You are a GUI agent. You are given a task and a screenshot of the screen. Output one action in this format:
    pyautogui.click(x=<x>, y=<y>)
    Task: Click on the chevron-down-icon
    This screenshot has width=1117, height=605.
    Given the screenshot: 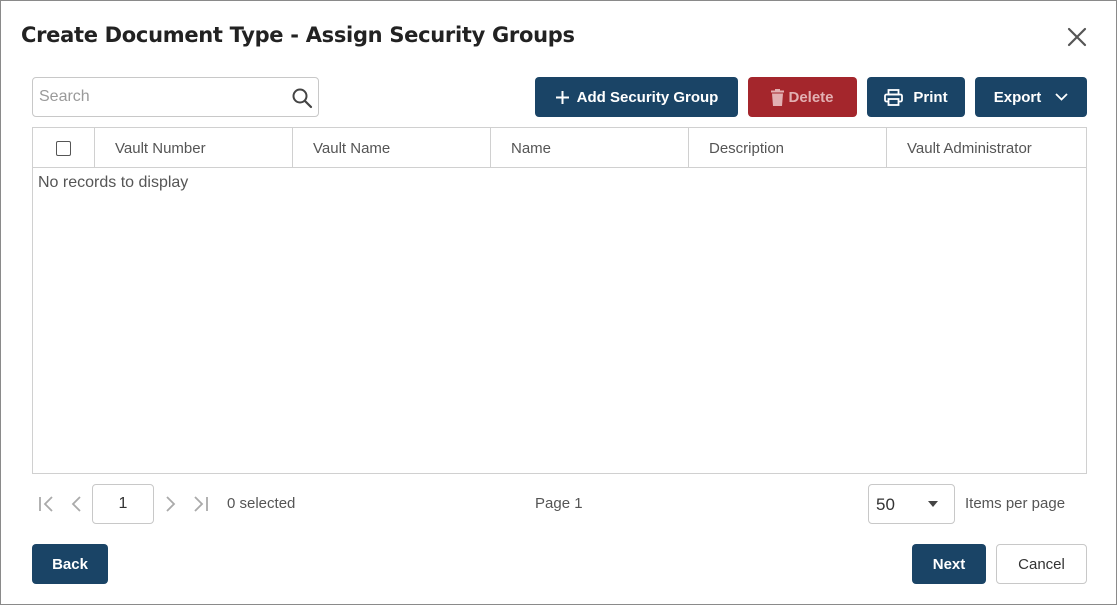 What is the action you would take?
    pyautogui.click(x=1061, y=97)
    